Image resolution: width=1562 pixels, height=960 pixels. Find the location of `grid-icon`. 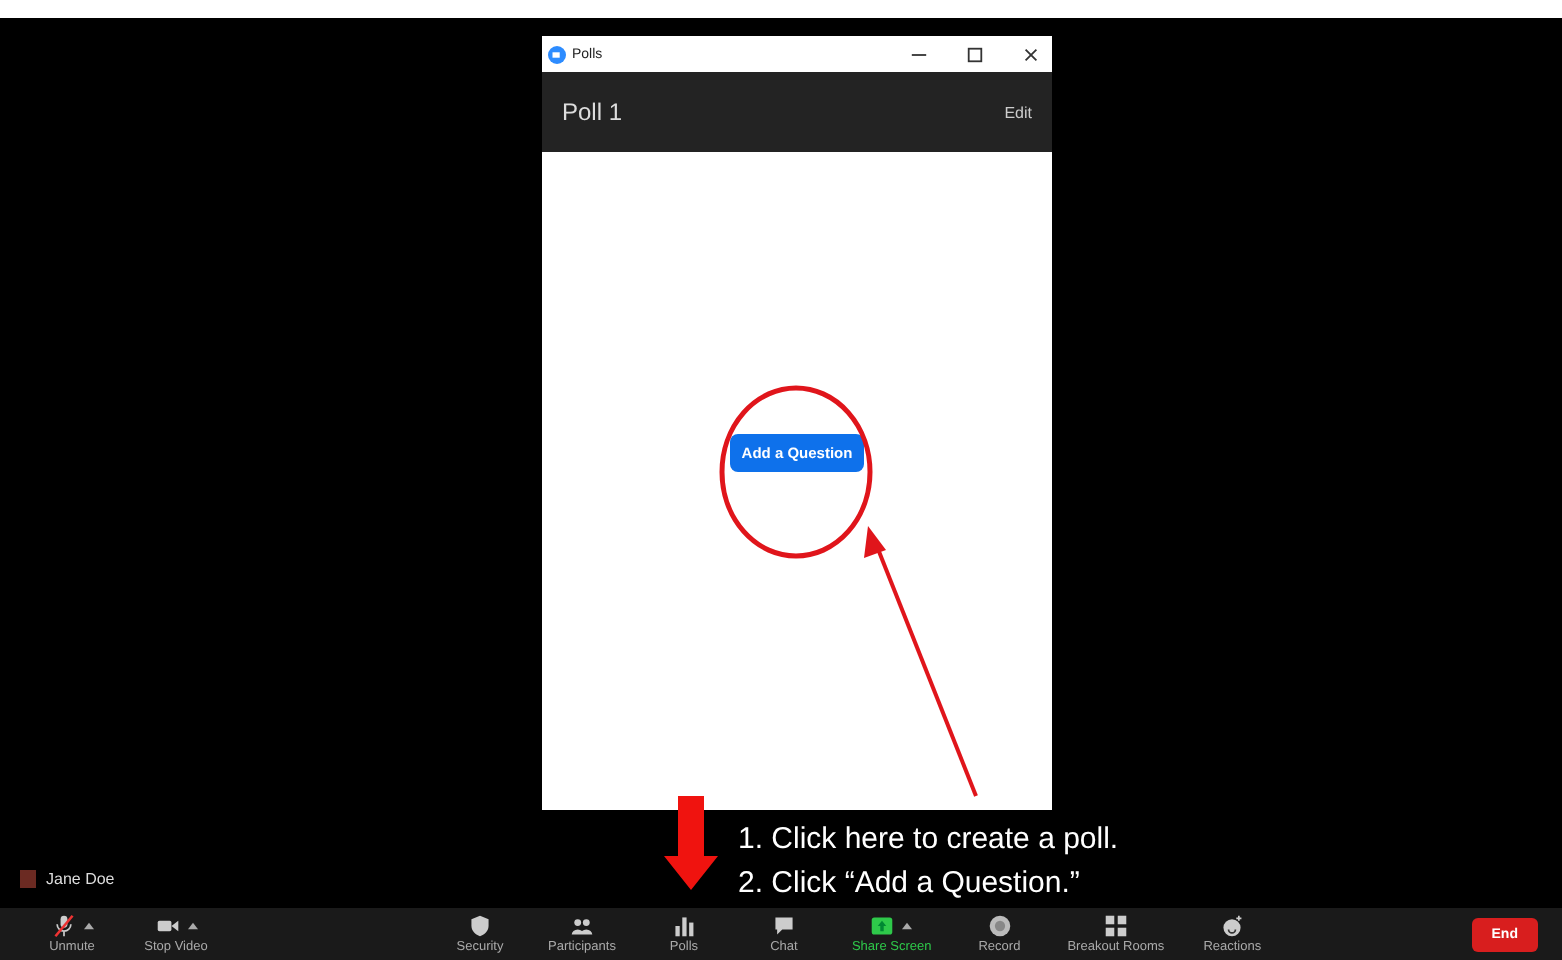

grid-icon is located at coordinates (1115, 926).